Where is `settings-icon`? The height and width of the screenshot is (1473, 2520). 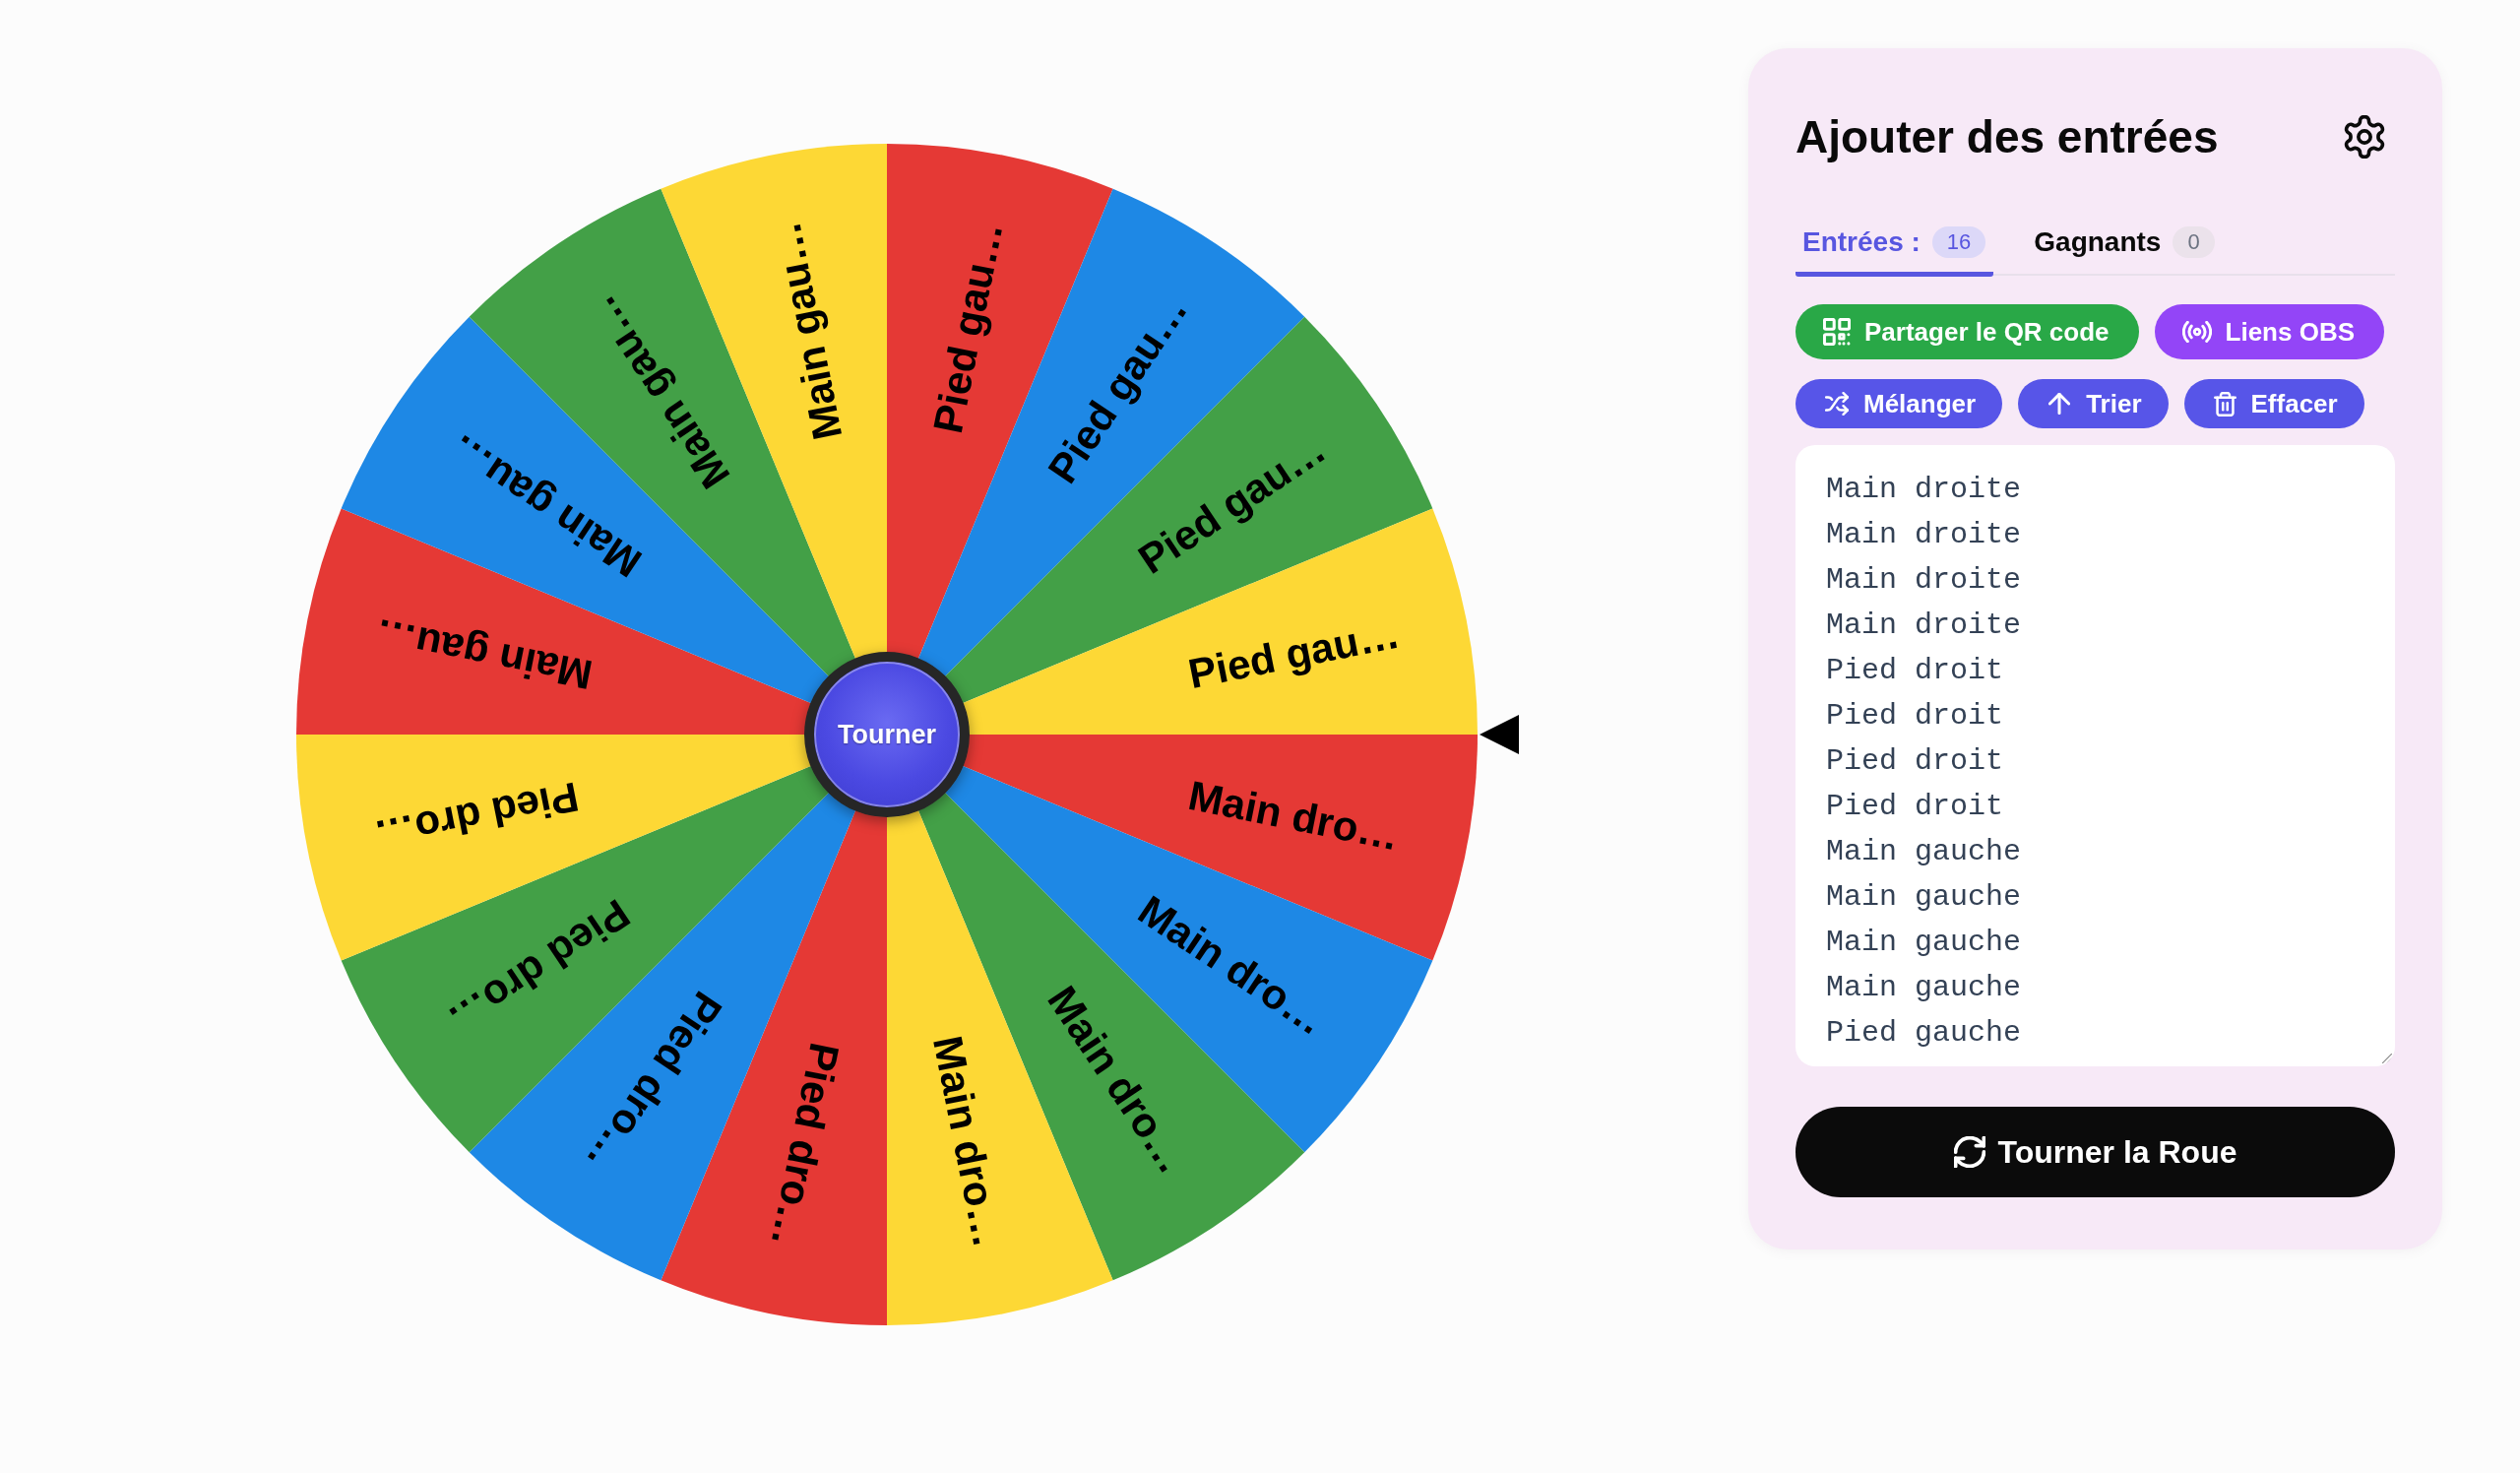 settings-icon is located at coordinates (2364, 137).